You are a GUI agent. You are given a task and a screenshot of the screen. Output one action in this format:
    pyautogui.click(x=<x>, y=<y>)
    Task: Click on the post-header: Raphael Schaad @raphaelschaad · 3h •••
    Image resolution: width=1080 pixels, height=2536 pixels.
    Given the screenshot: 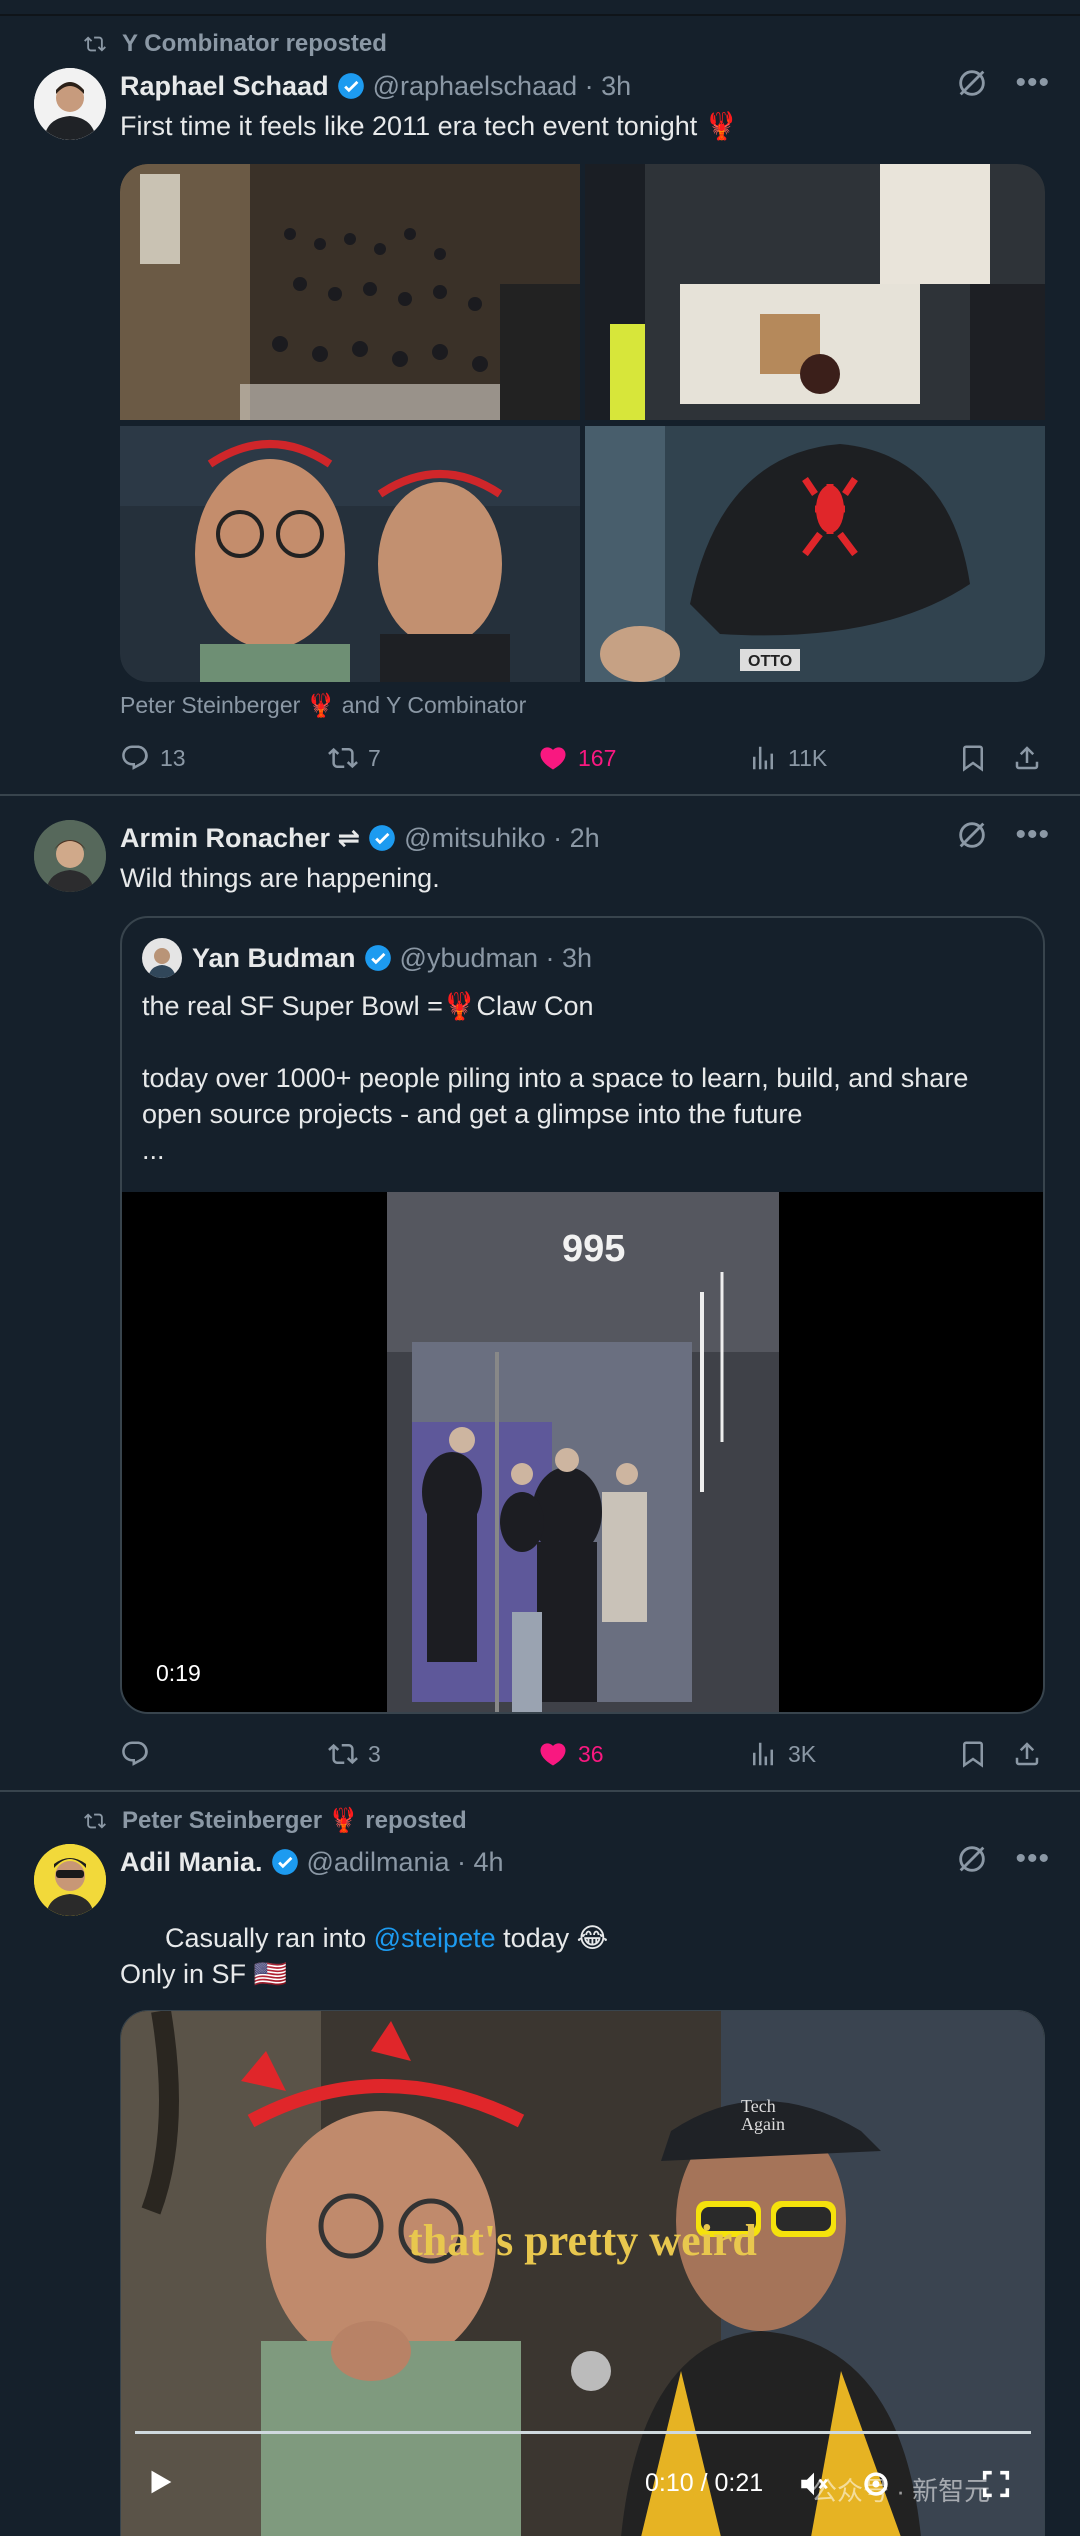 What is the action you would take?
    pyautogui.click(x=585, y=86)
    